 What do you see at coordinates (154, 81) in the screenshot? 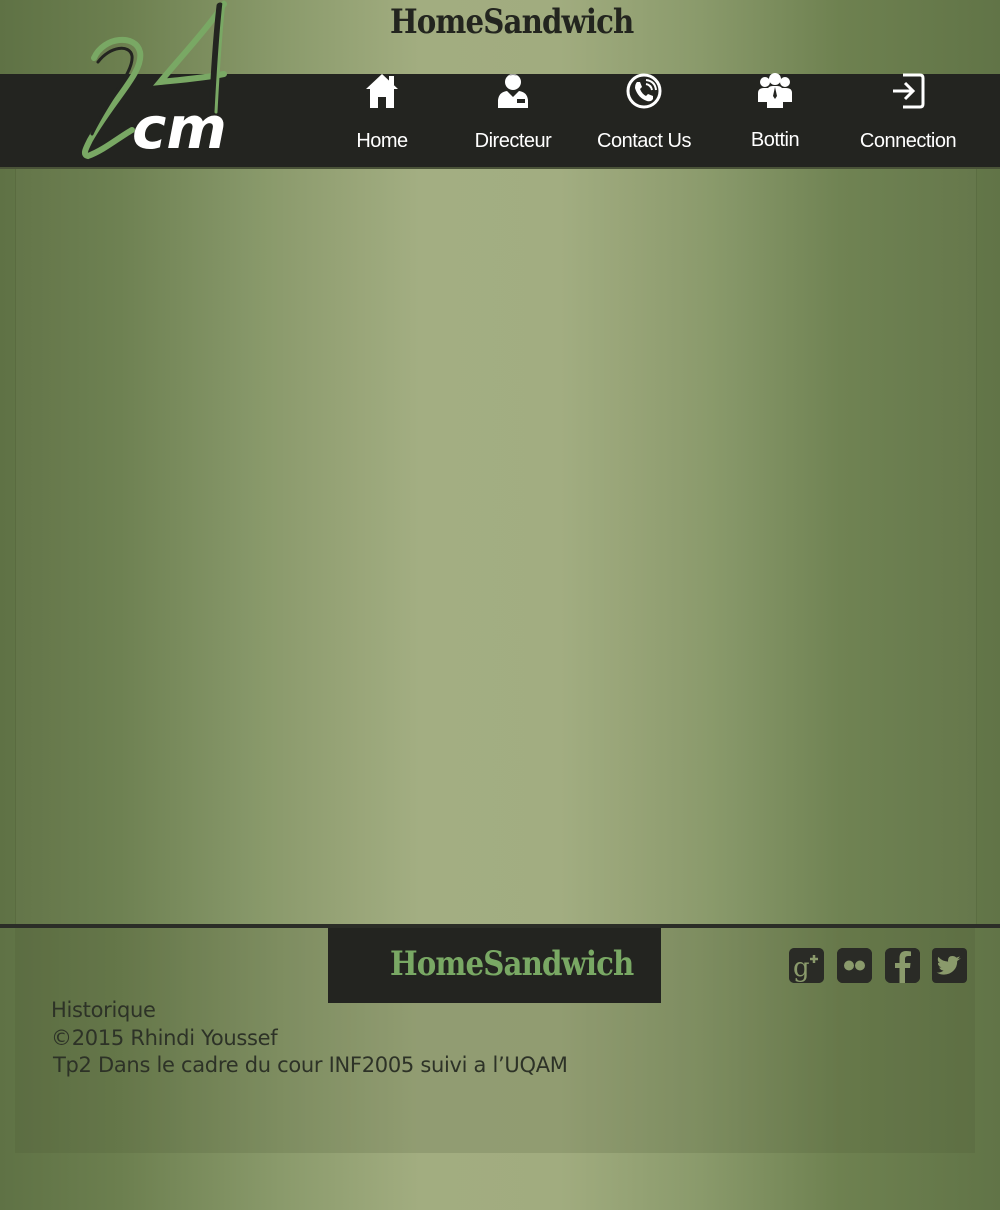
I see `logo-graphic: cm` at bounding box center [154, 81].